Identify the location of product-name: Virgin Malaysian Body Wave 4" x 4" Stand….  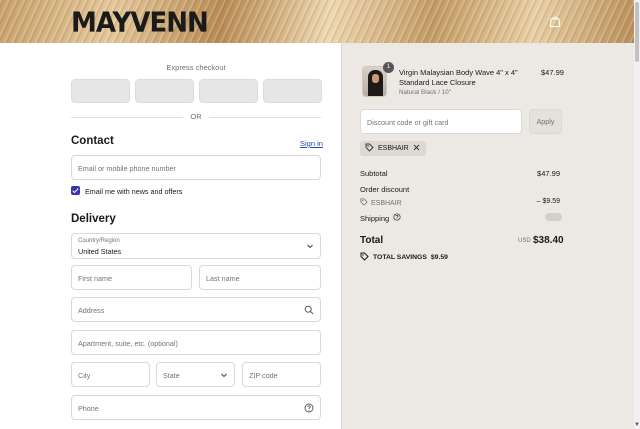
(458, 77).